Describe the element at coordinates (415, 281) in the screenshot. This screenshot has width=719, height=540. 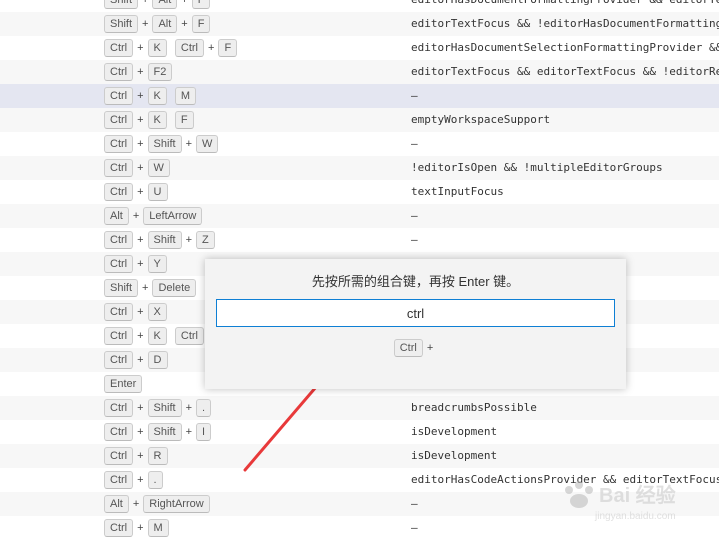
I see `dialog-message: 先按所需的组合键，再按 Enter 键。` at that location.